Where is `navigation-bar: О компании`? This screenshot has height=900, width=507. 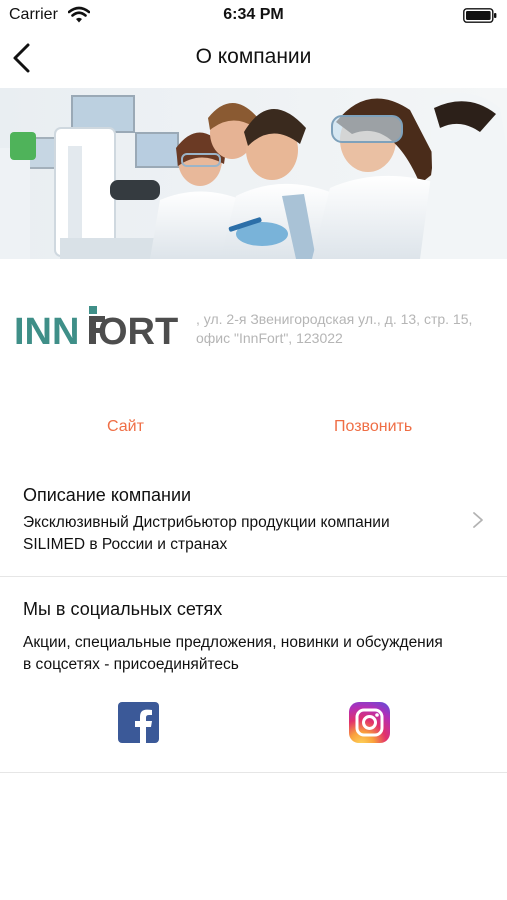
navigation-bar: О компании is located at coordinates (253, 58).